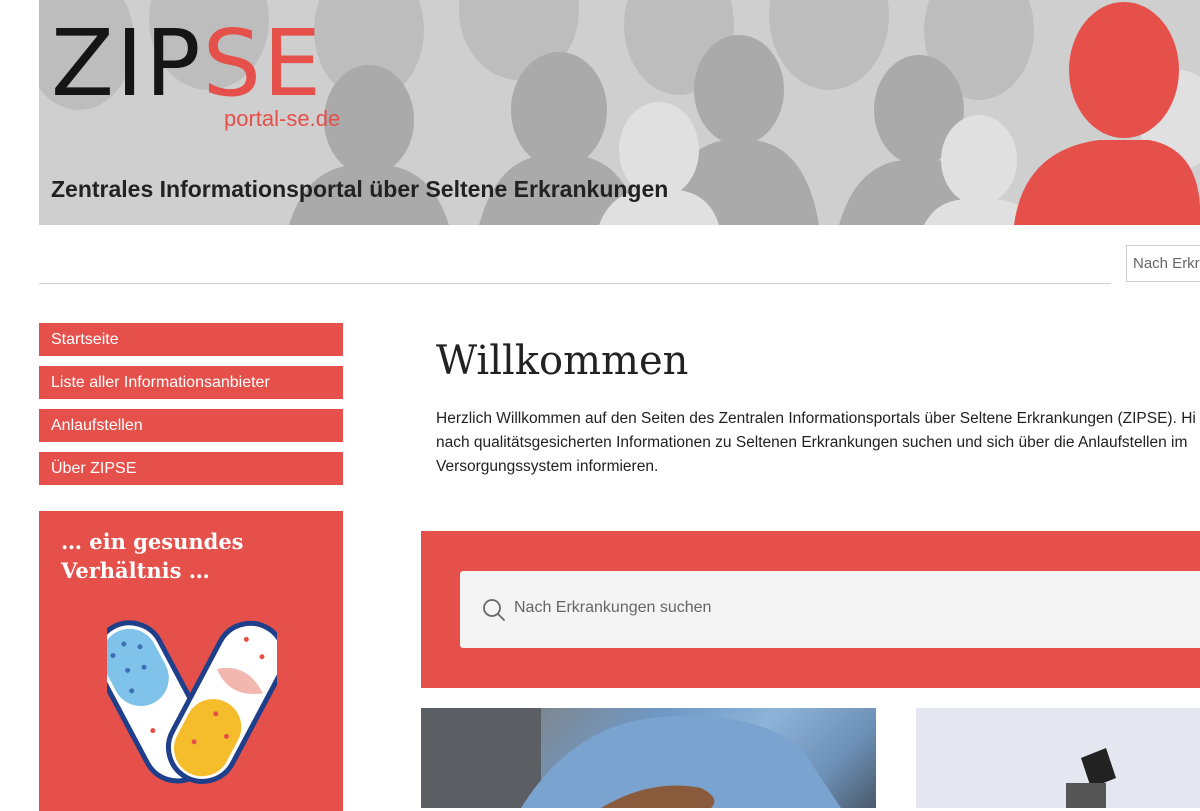  What do you see at coordinates (192, 702) in the screenshot?
I see `plaster-v-icon` at bounding box center [192, 702].